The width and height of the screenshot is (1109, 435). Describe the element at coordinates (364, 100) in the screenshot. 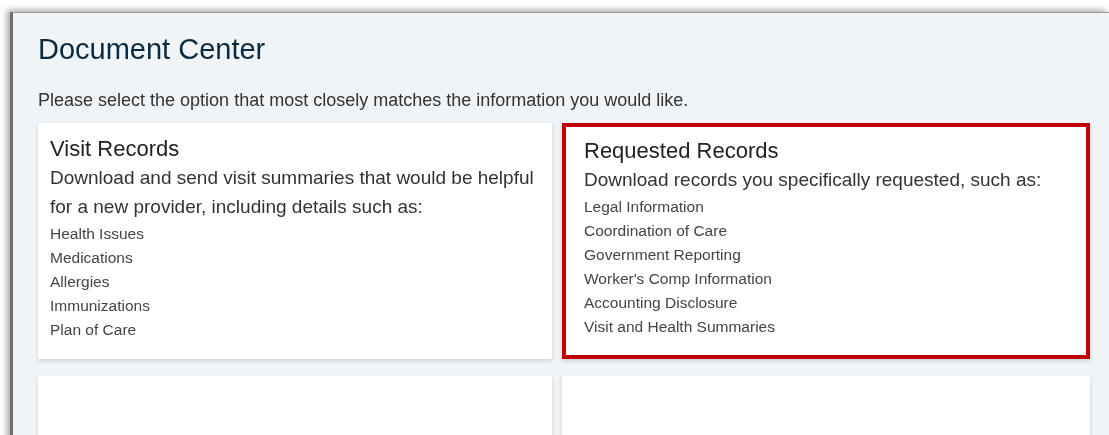

I see `instructions-text: Please select the option that most closely matches the information you would like.` at that location.